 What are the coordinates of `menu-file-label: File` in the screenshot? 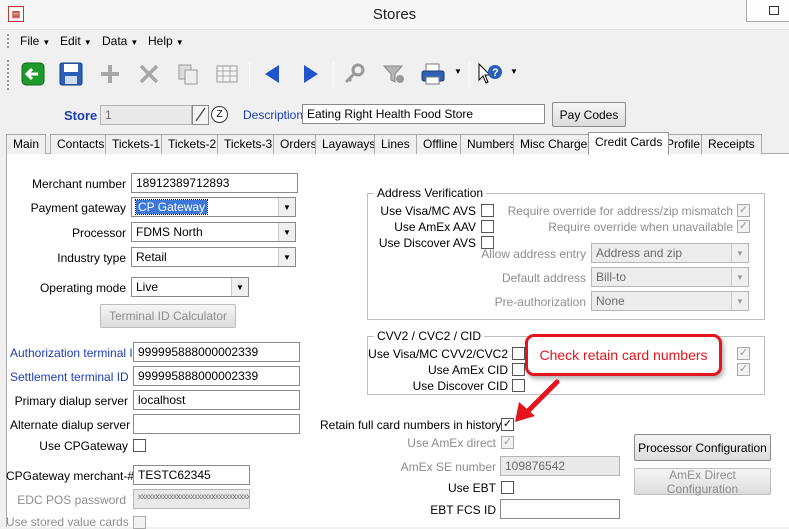 It's located at (30, 41).